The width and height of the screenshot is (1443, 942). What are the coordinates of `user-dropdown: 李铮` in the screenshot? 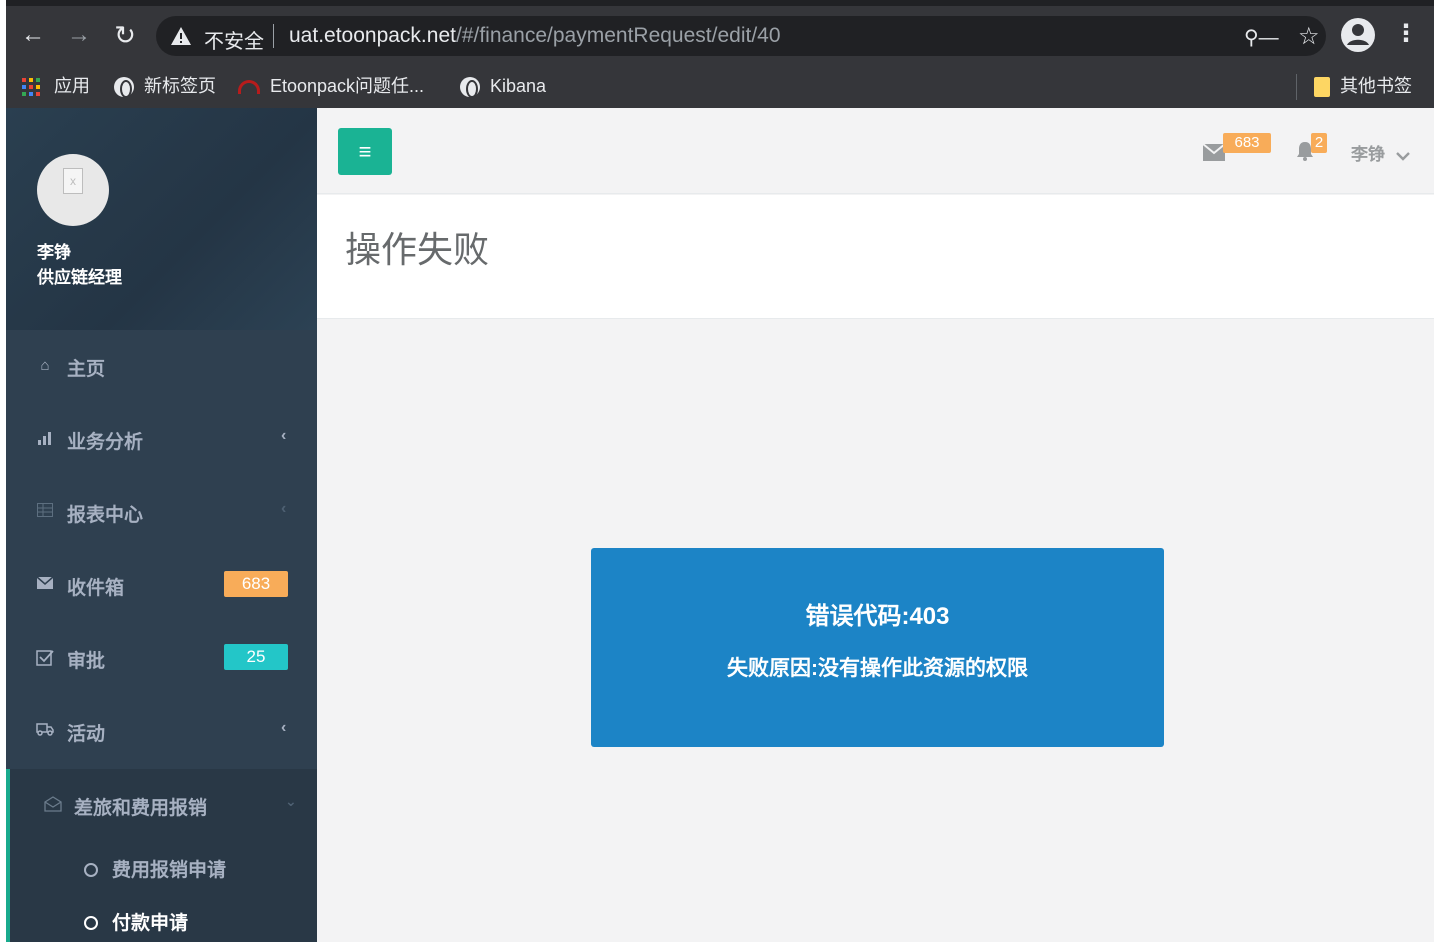 It's located at (1380, 152).